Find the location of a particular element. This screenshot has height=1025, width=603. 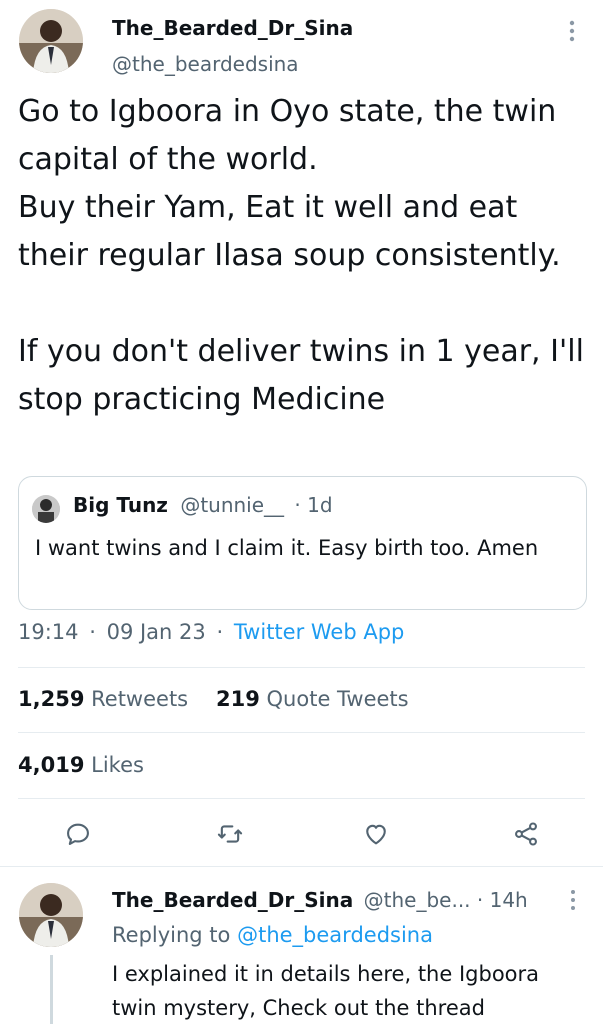

tweet-meta: 19:14 · 09 Jan 23 · Twitter Web App is located at coordinates (211, 632).